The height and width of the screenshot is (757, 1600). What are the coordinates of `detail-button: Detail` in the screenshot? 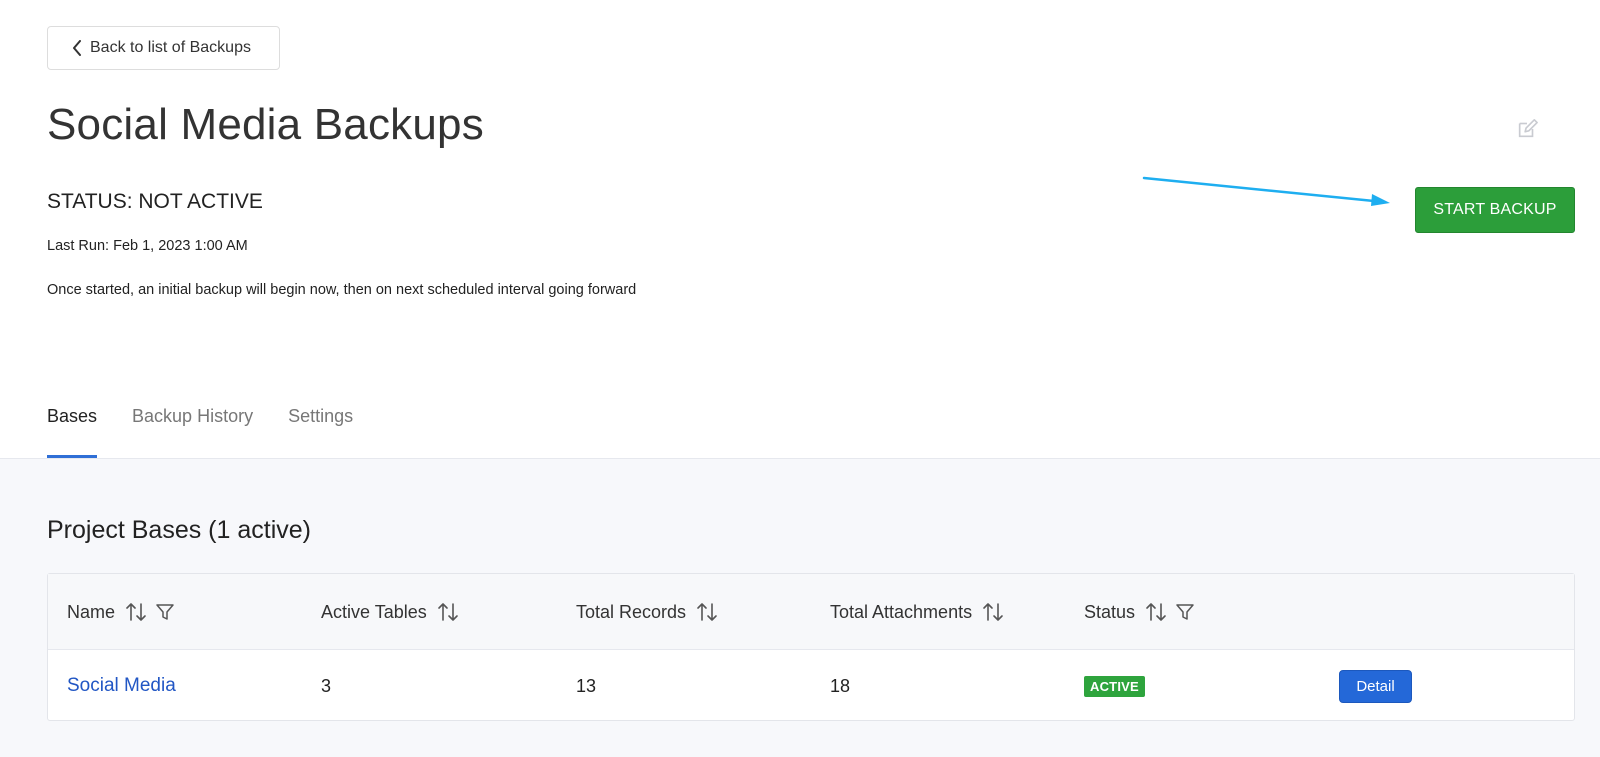 It's located at (1375, 686).